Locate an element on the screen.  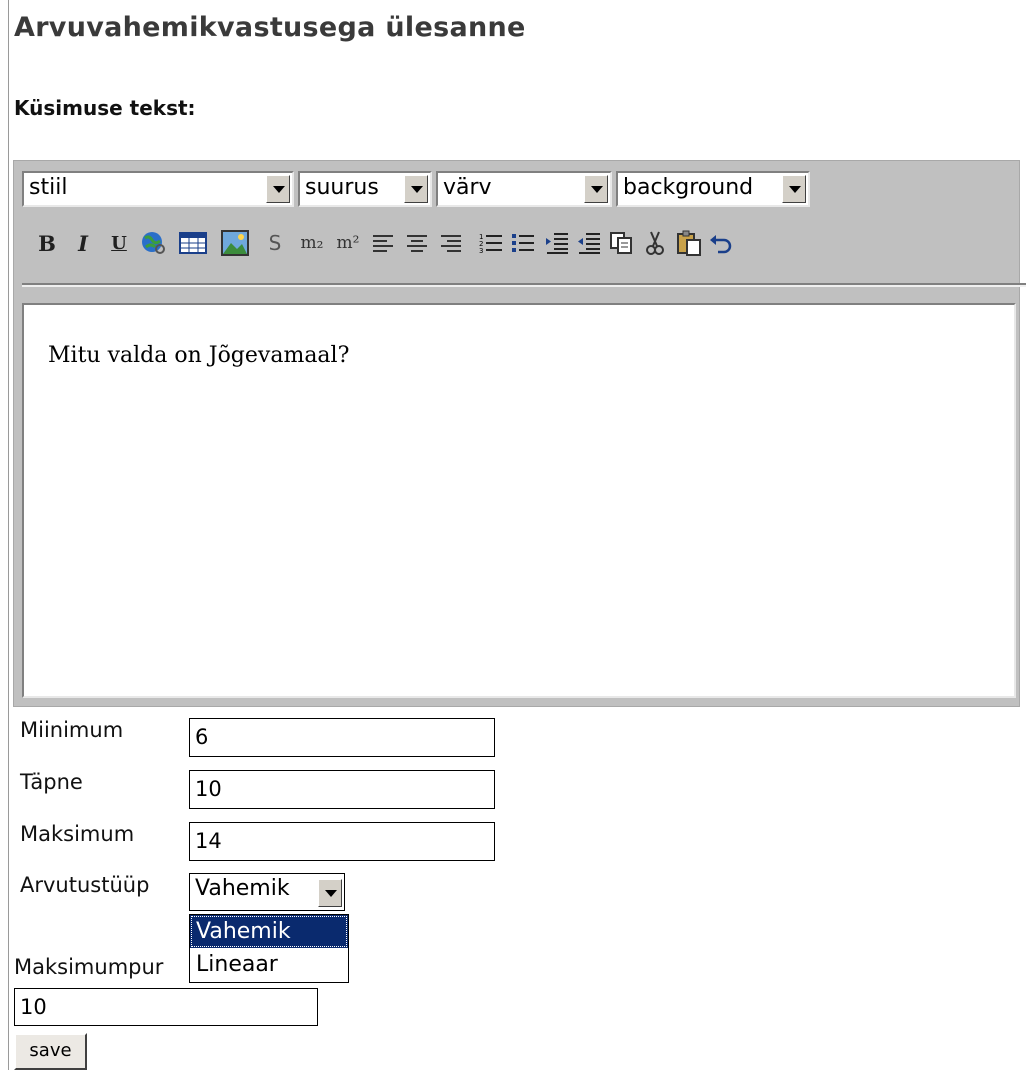
align-left-icon is located at coordinates (383, 243).